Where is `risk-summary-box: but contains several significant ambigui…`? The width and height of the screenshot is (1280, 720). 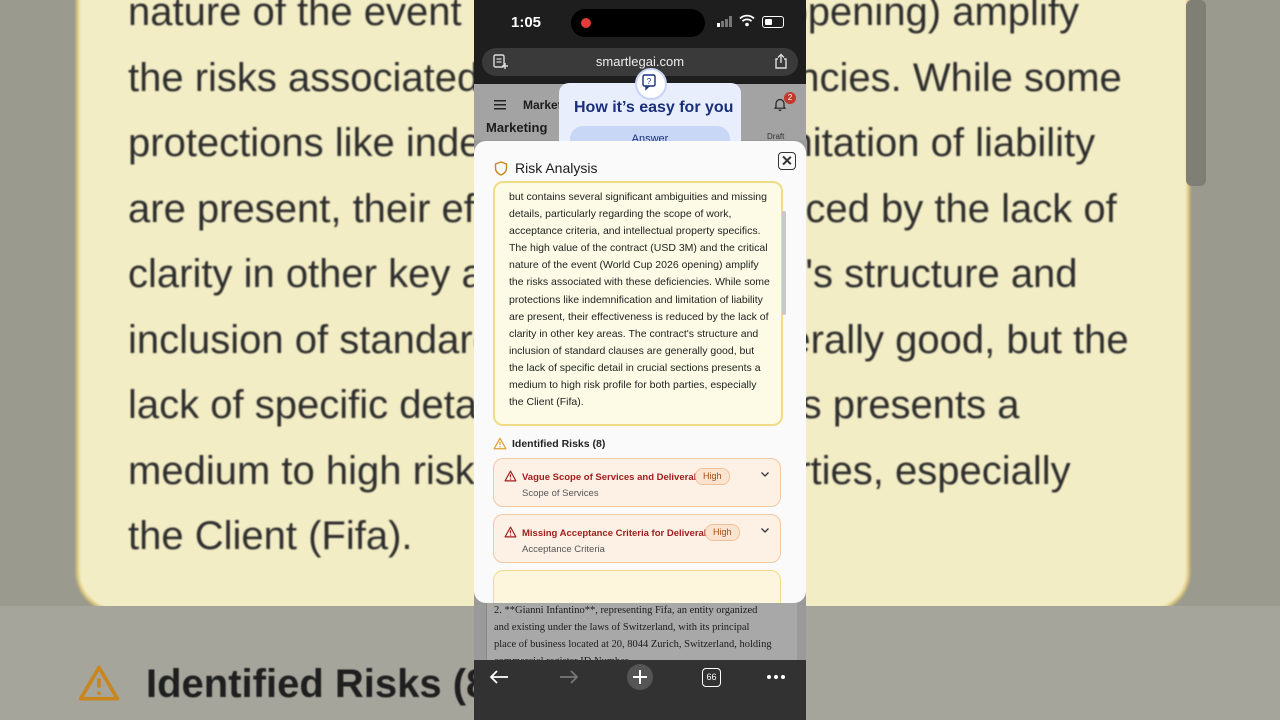
risk-summary-box: but contains several significant ambigui… is located at coordinates (638, 303).